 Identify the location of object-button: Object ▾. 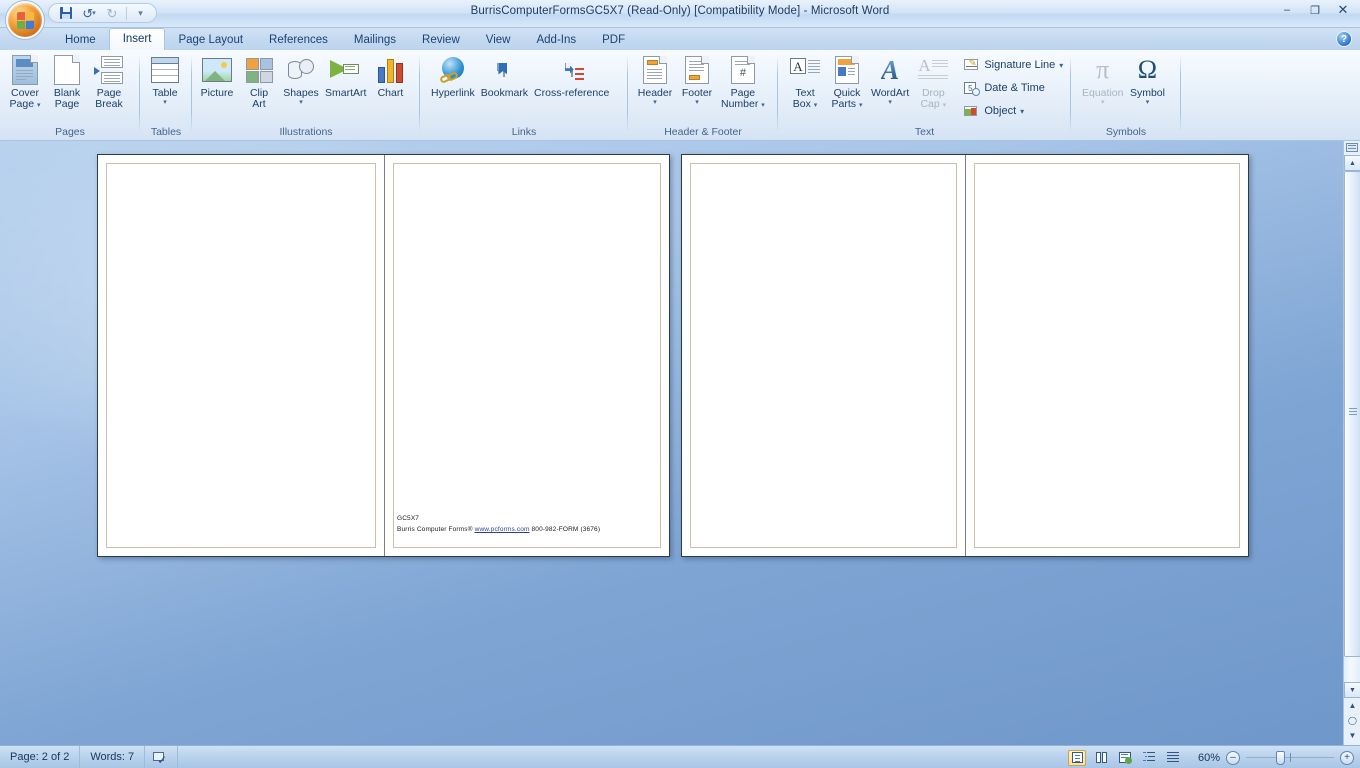
(1013, 111).